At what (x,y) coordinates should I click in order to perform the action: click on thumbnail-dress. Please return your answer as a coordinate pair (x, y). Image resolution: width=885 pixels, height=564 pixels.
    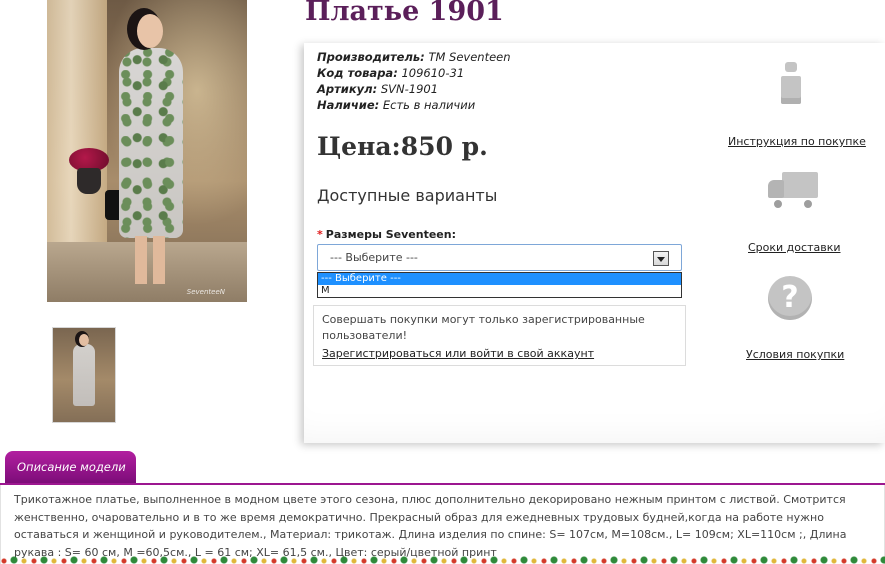
    Looking at the image, I should click on (84, 375).